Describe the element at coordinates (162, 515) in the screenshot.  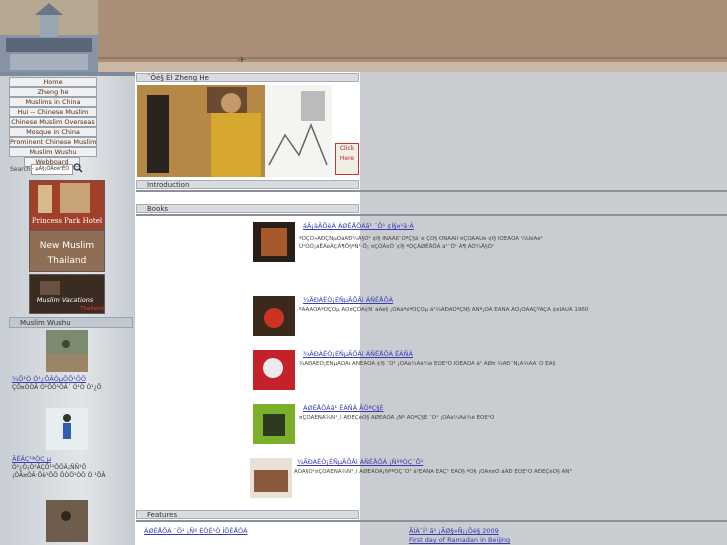
I see `features-label: Features` at that location.